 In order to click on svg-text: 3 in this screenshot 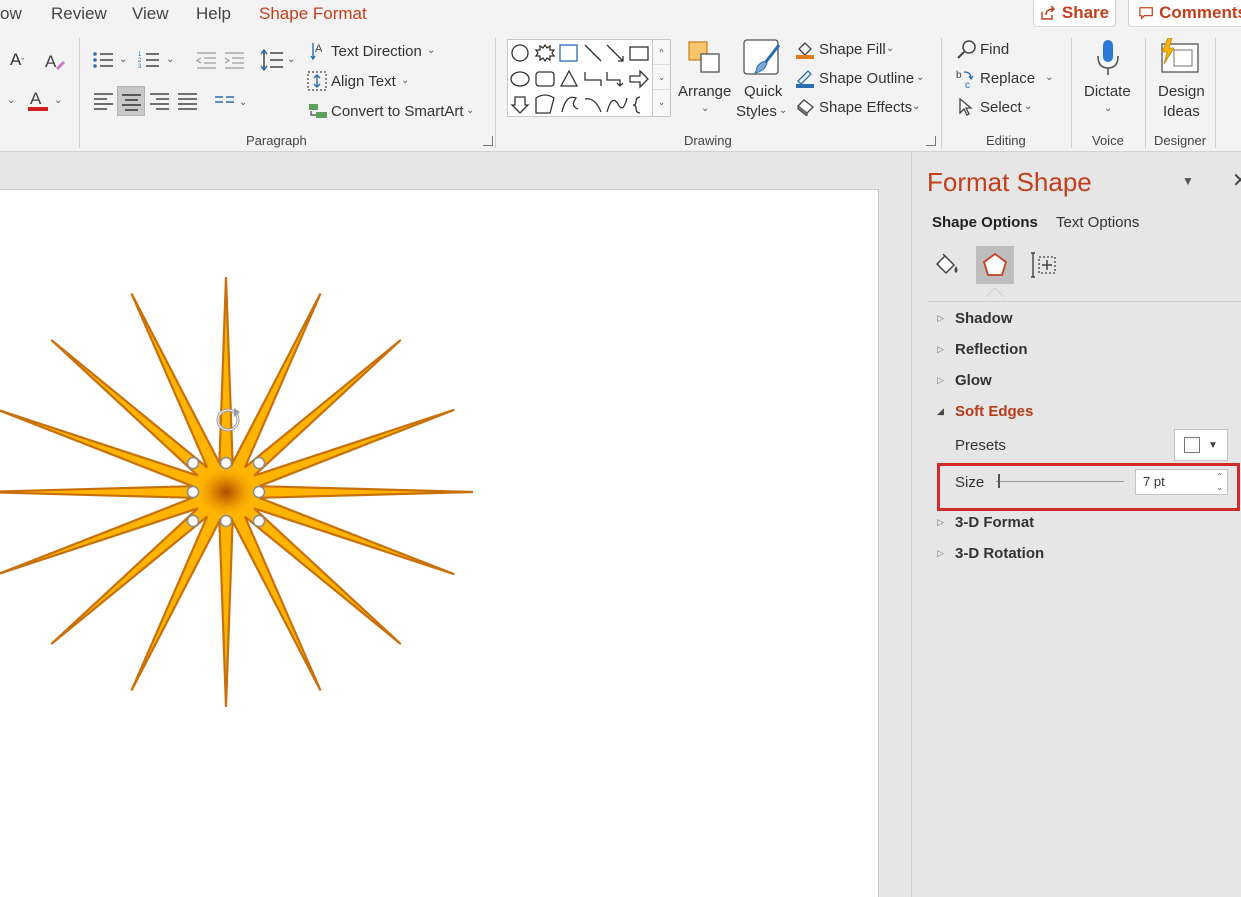, I will do `click(140, 67)`.